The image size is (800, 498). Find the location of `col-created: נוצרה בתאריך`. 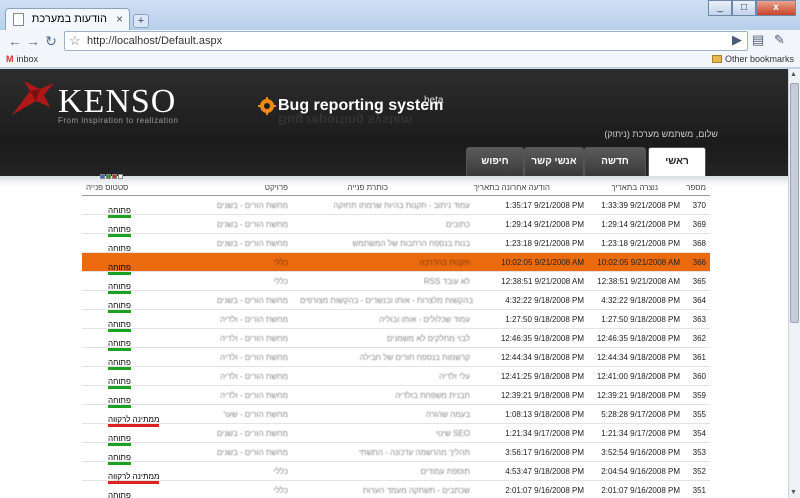

col-created: נוצרה בתאריך is located at coordinates (634, 187).